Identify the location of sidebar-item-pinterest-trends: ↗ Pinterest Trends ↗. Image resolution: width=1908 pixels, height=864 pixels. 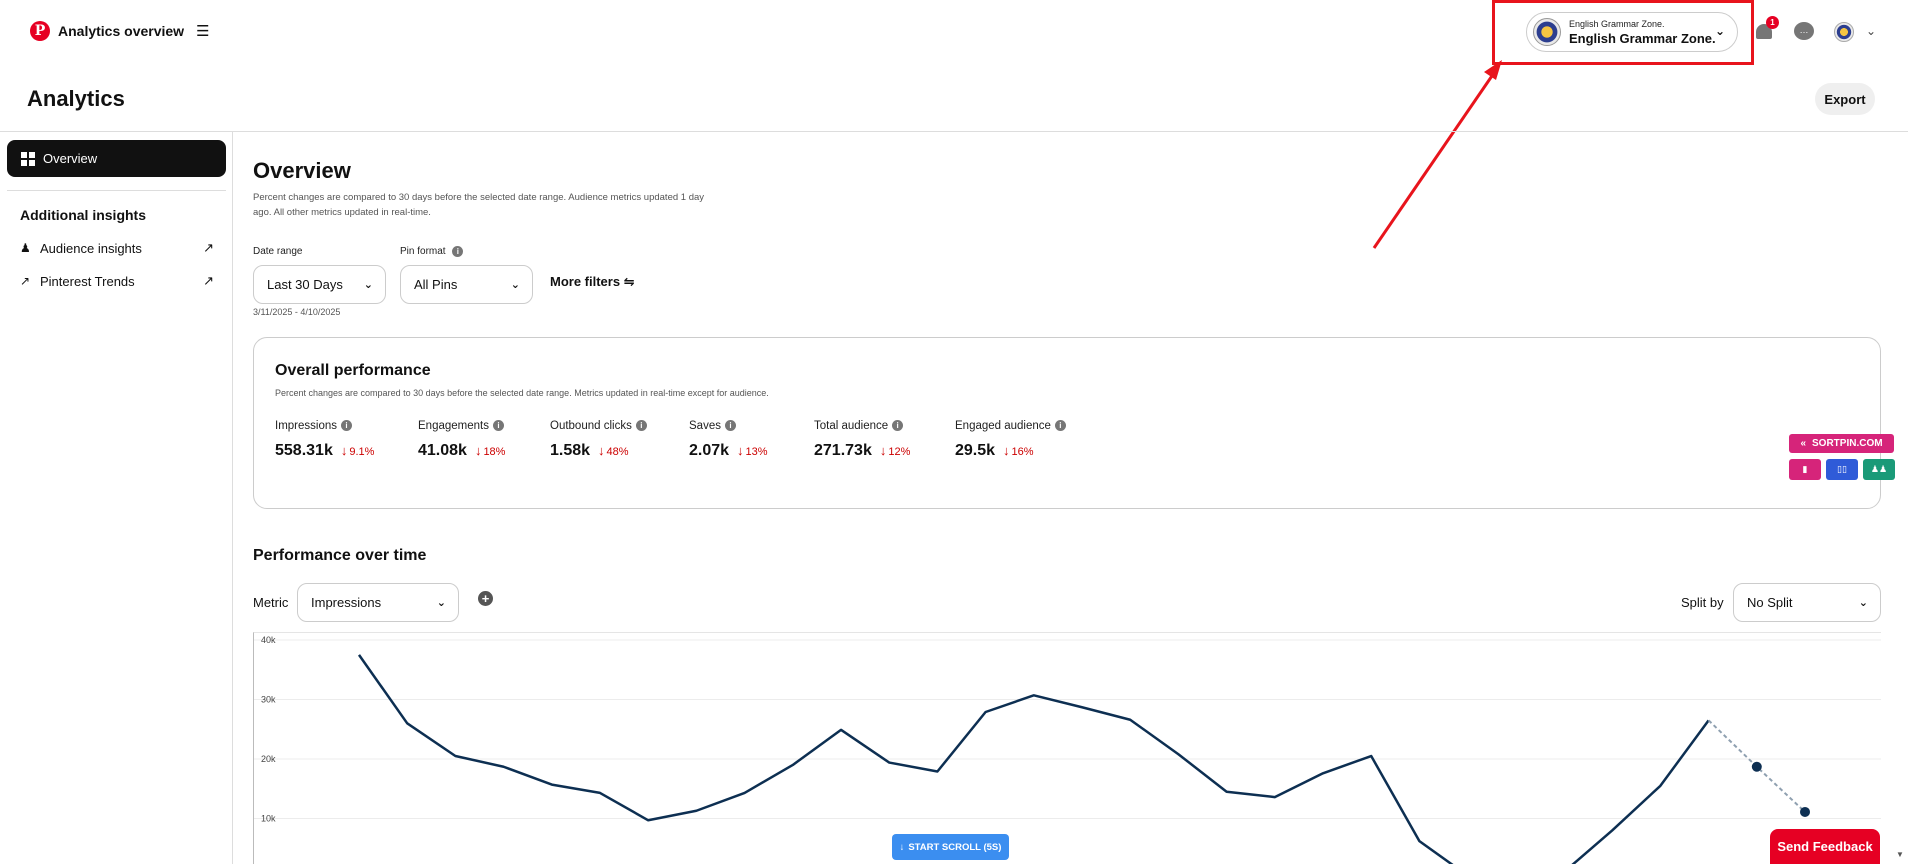
(117, 281).